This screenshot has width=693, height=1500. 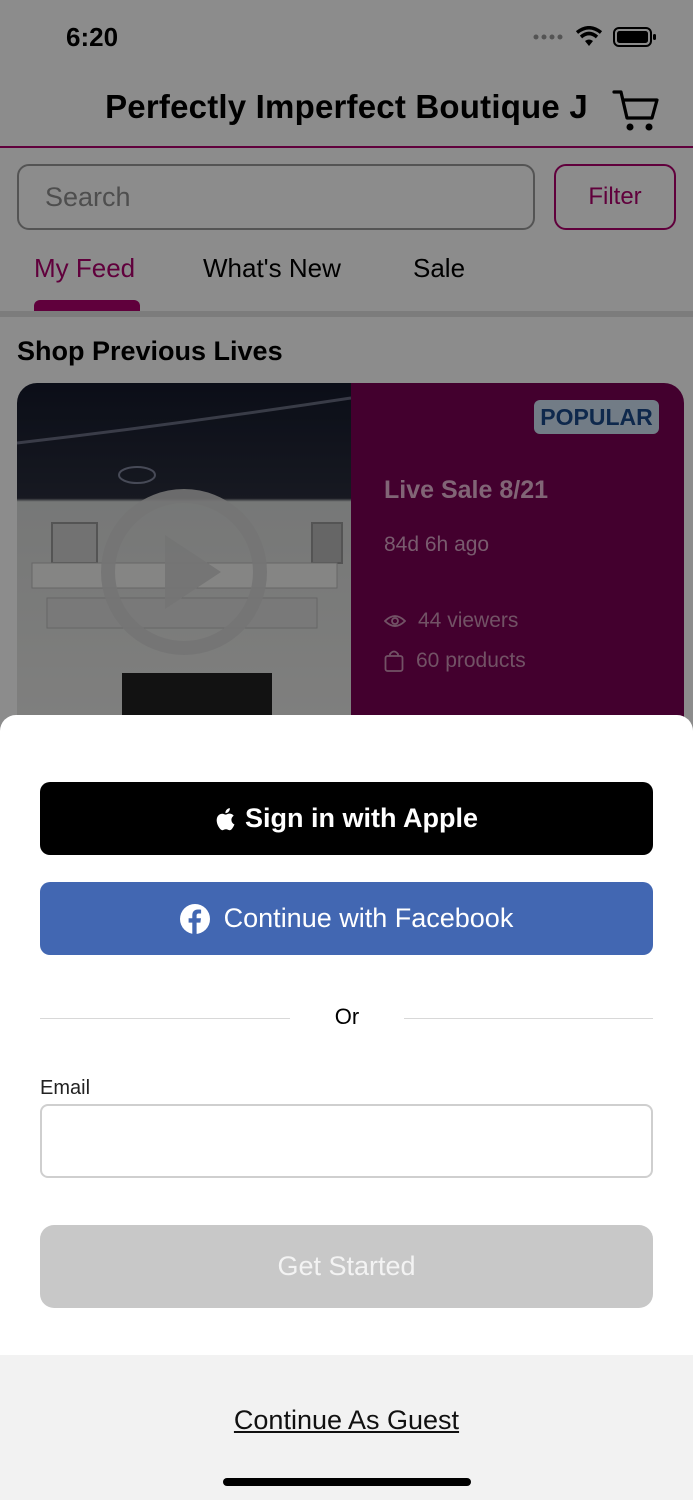 What do you see at coordinates (346, 1420) in the screenshot?
I see `continue-as-guest-link: Continue As Guest` at bounding box center [346, 1420].